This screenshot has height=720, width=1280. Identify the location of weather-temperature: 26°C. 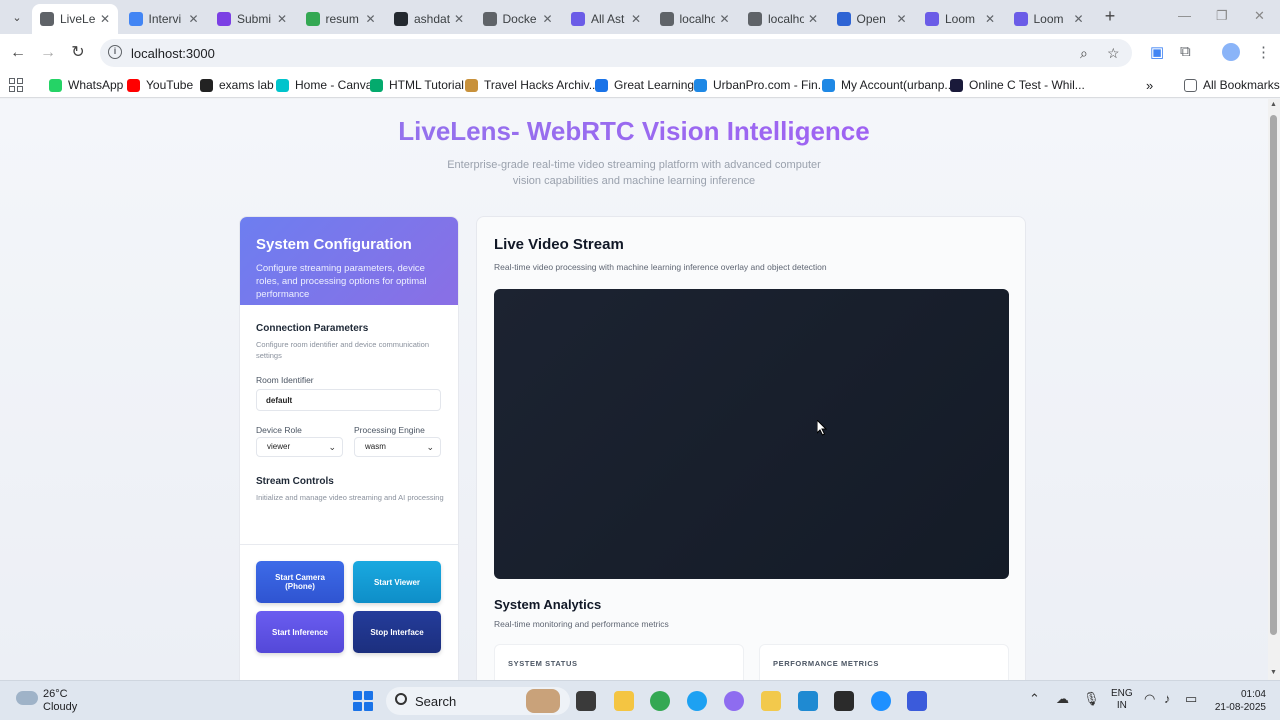
(55, 694).